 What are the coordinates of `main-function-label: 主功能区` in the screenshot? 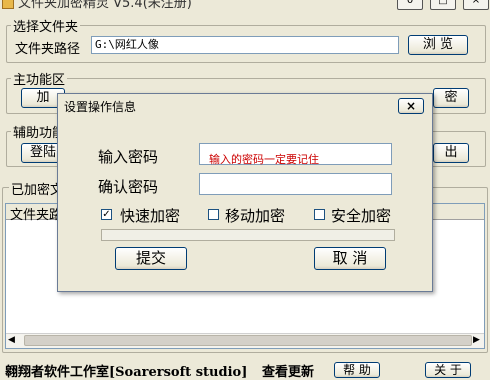 It's located at (39, 78).